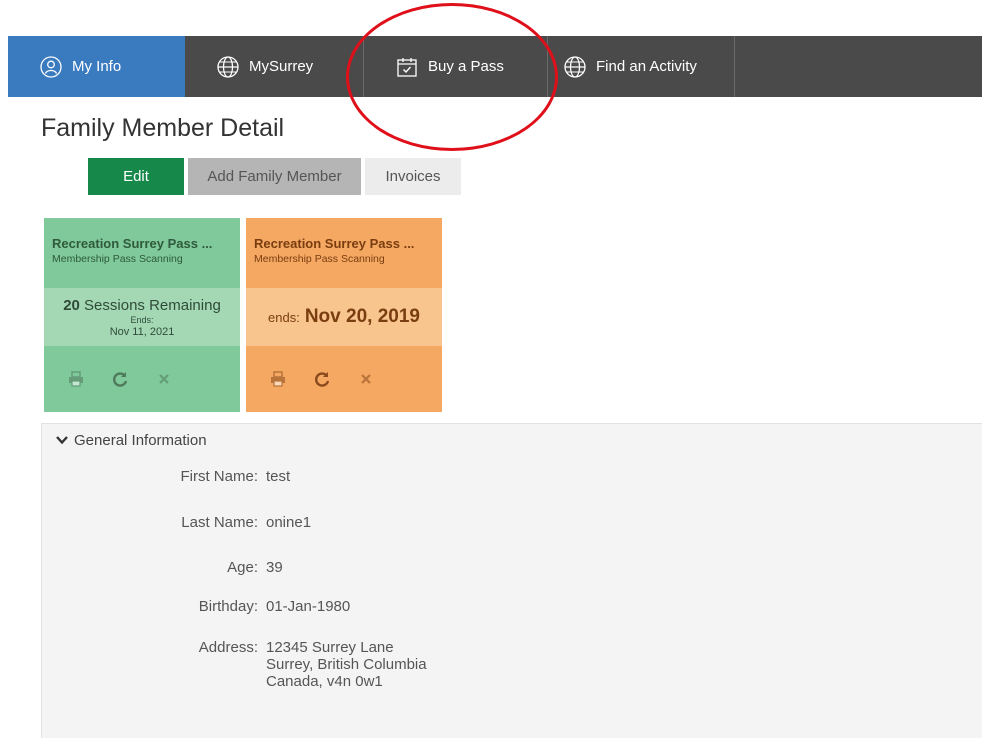 This screenshot has height=738, width=982. What do you see at coordinates (284, 317) in the screenshot?
I see `ends-label: ends:` at bounding box center [284, 317].